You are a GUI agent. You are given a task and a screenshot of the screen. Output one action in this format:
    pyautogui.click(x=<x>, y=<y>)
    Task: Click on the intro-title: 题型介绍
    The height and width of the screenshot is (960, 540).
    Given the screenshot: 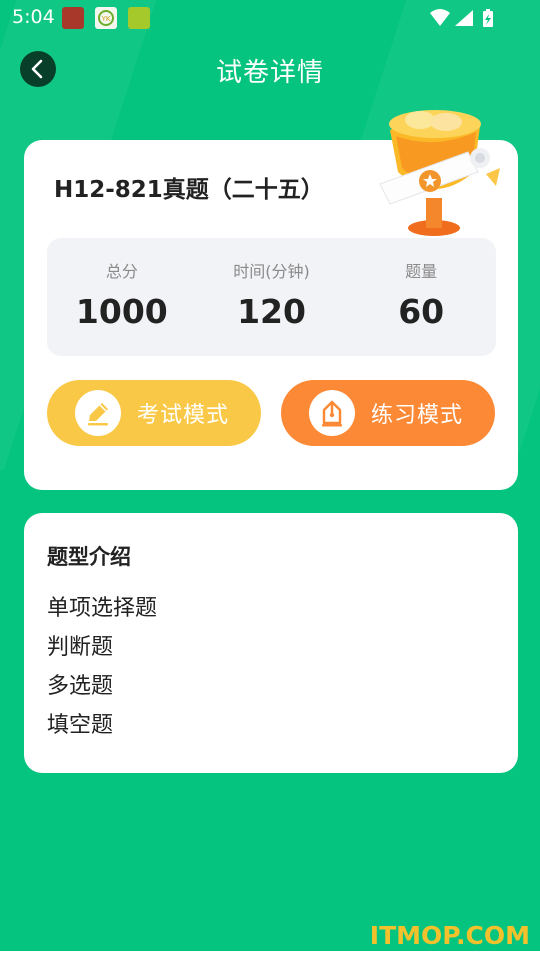 What is the action you would take?
    pyautogui.click(x=89, y=557)
    